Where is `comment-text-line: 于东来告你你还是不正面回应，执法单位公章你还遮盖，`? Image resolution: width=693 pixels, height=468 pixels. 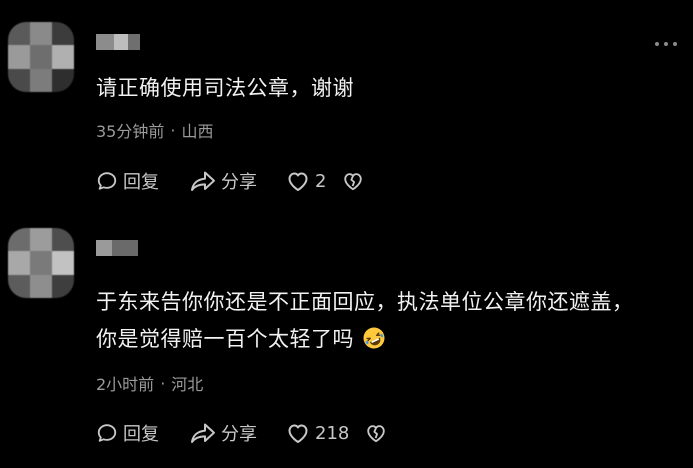 comment-text-line: 于东来告你你还是不正面回应，执法单位公章你还遮盖， is located at coordinates (365, 302).